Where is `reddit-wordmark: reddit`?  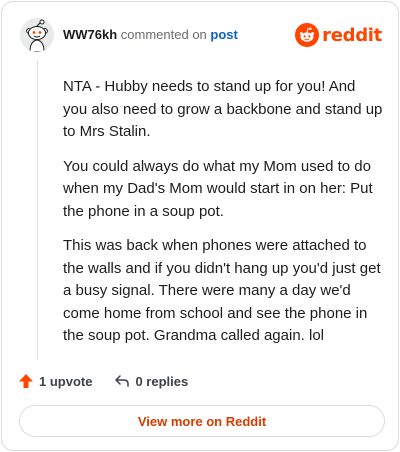 reddit-wordmark: reddit is located at coordinates (352, 35).